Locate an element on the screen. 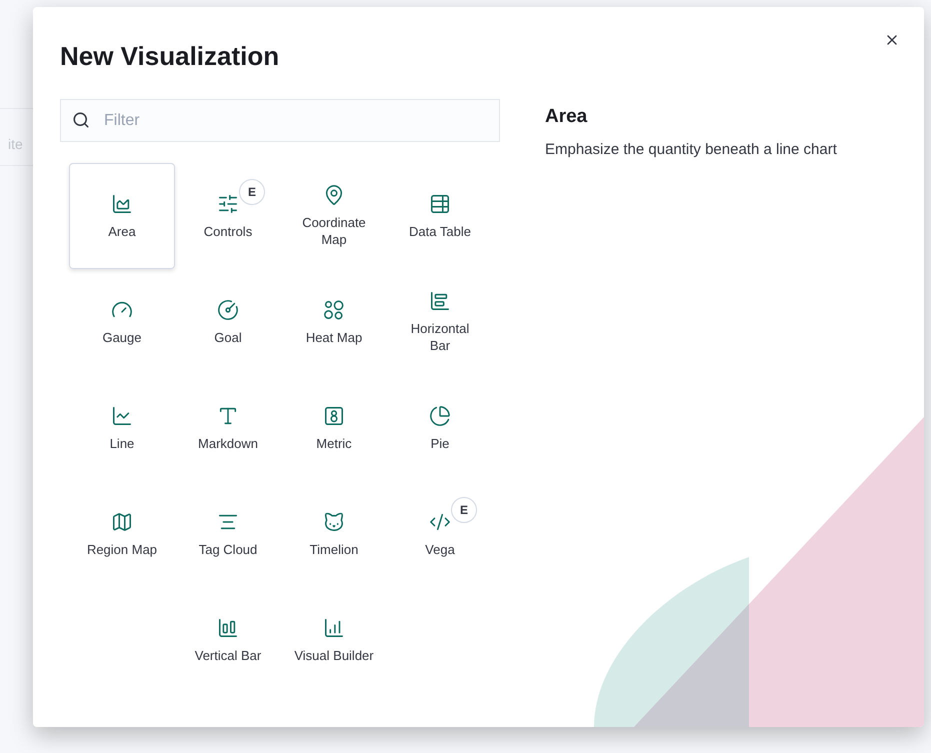 Image resolution: width=931 pixels, height=753 pixels. visualization-tile: Tag Cloud is located at coordinates (228, 534).